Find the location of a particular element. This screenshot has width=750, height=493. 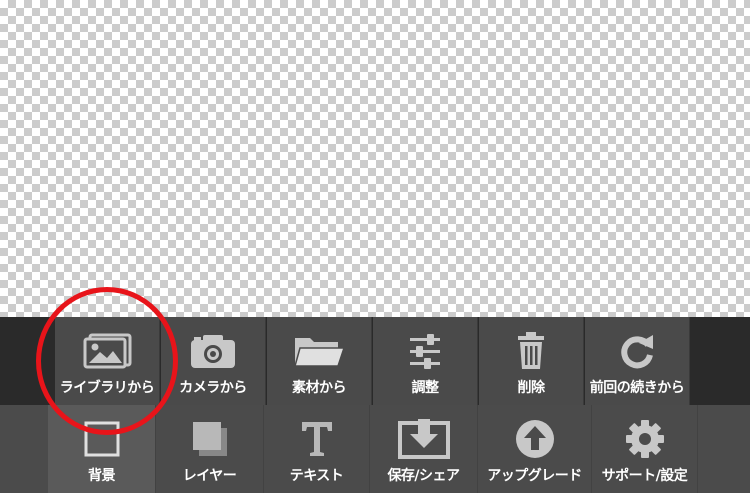

image-icon is located at coordinates (107, 351).